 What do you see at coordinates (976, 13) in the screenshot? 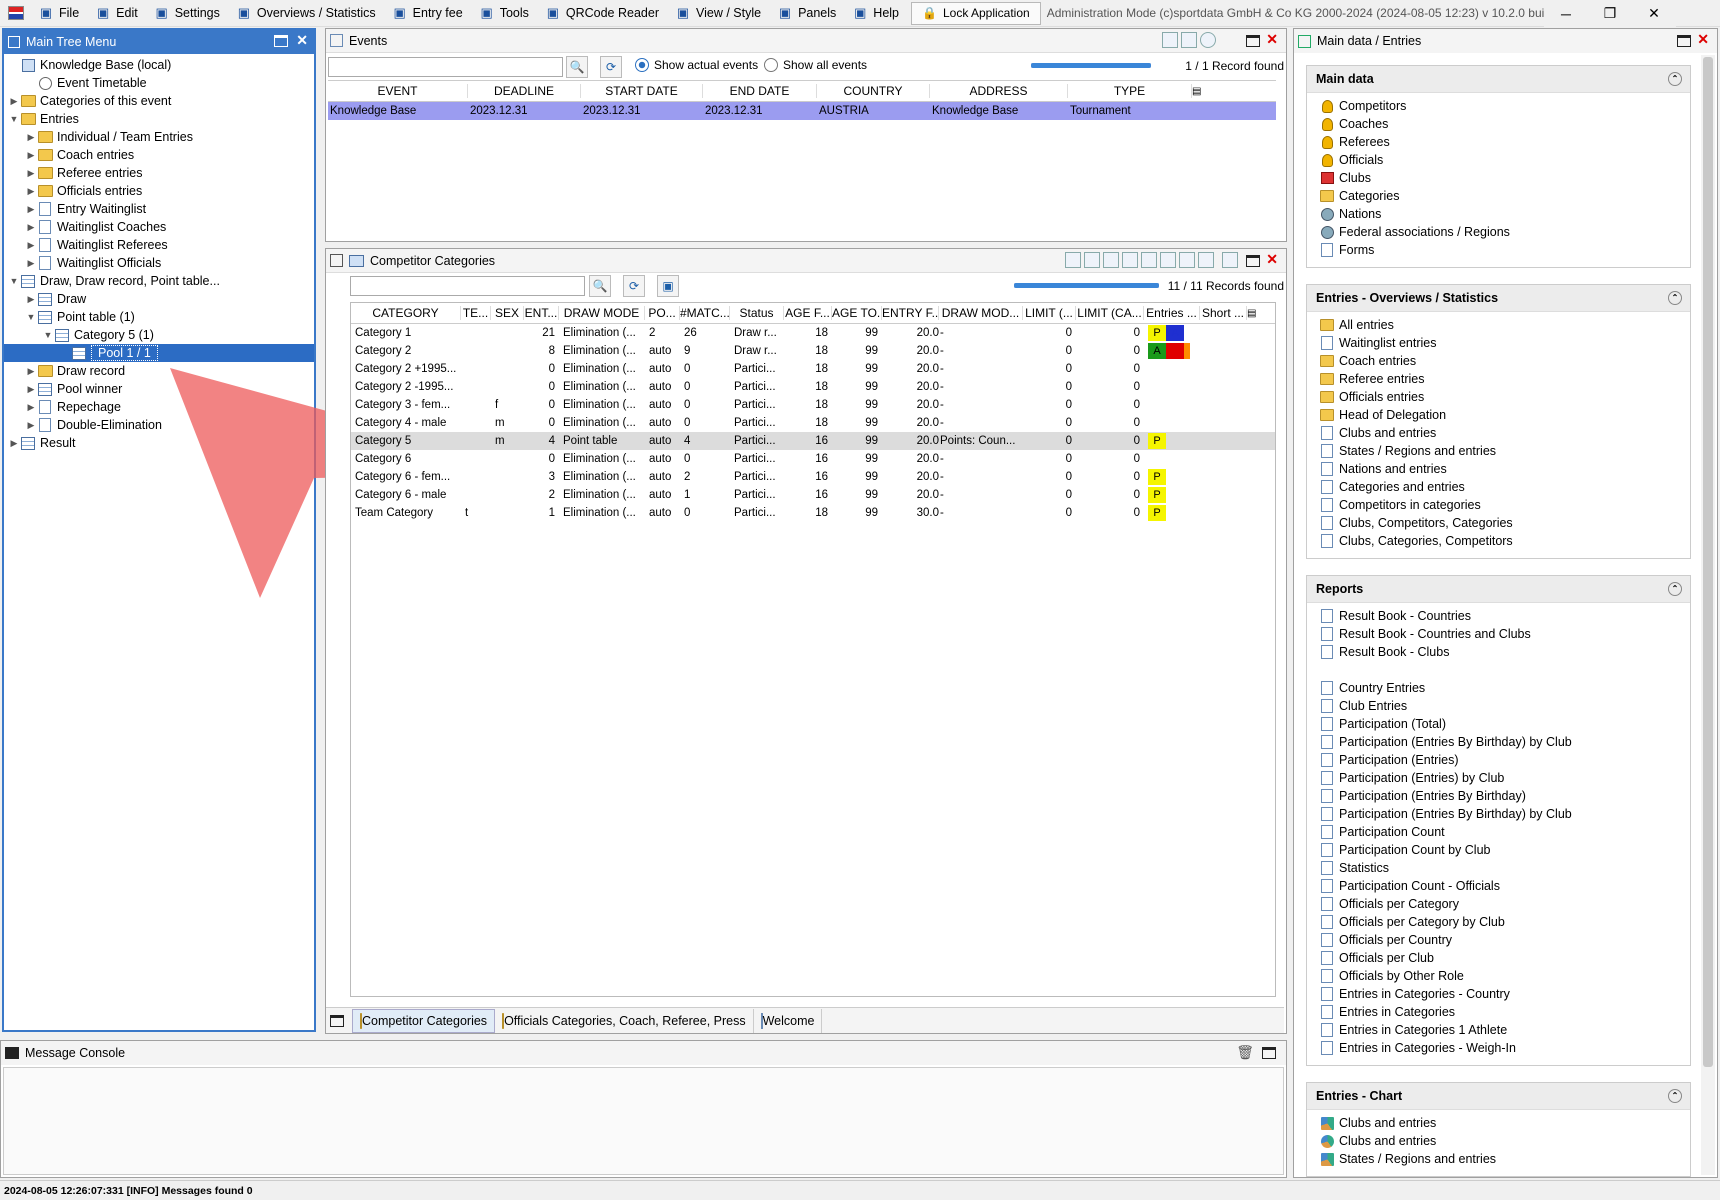
I see `lock-application-button: 🔒 Lock Application` at bounding box center [976, 13].